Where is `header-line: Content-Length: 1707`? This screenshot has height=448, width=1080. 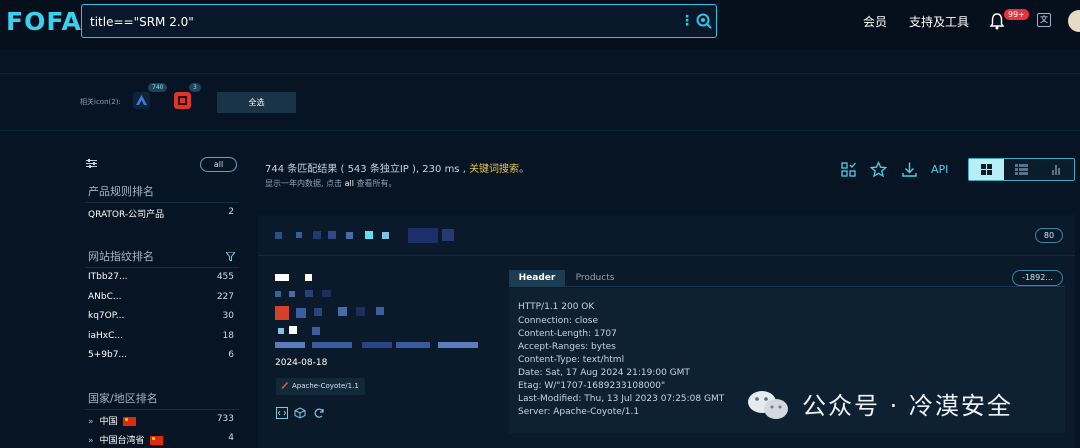 header-line: Content-Length: 1707 is located at coordinates (567, 334).